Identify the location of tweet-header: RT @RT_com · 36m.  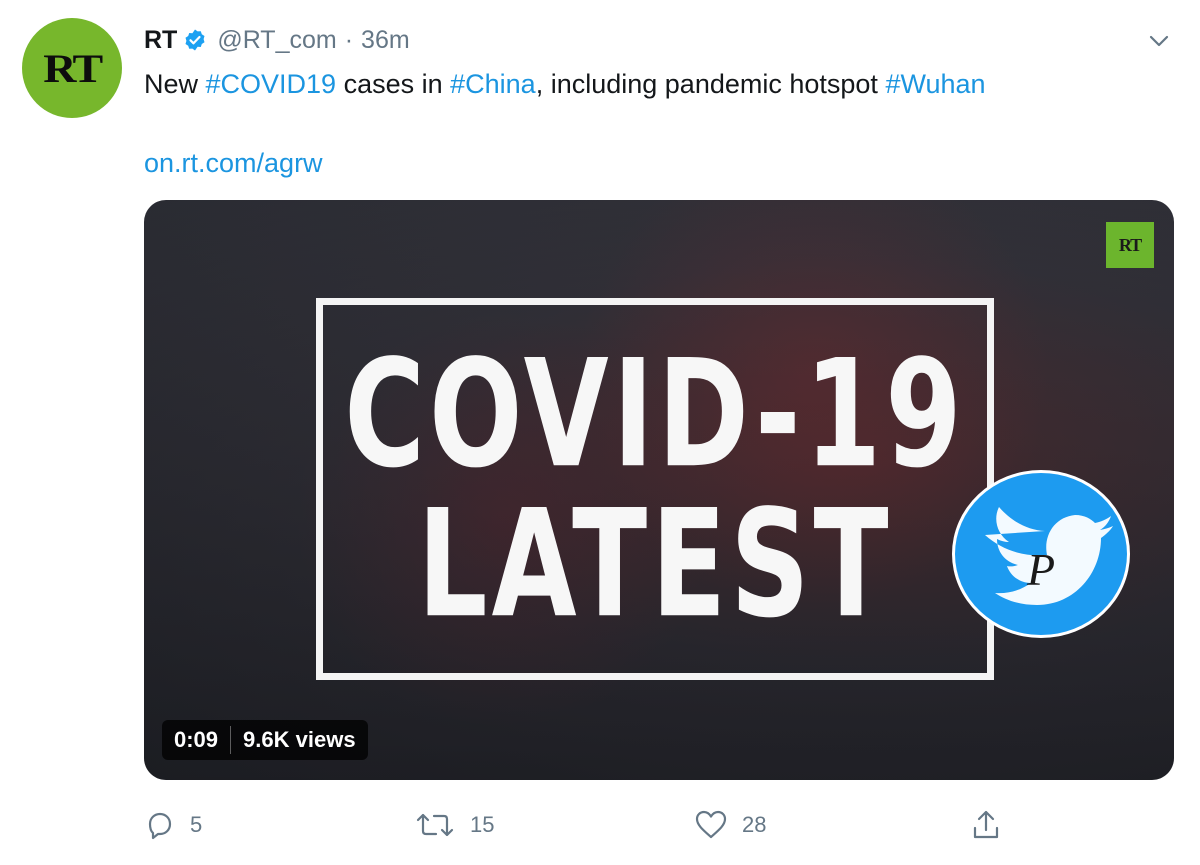
(277, 40).